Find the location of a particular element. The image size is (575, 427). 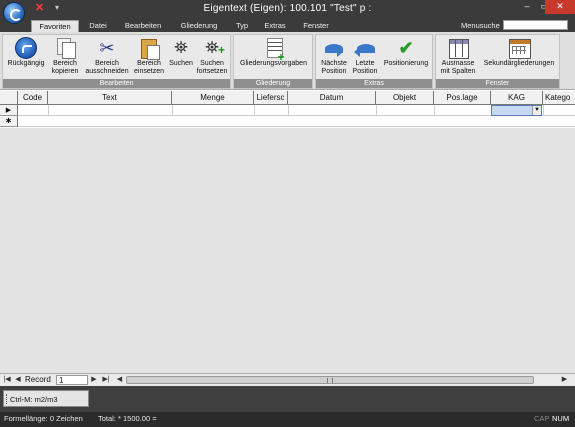

positioning-label: Positionierung is located at coordinates (406, 63).